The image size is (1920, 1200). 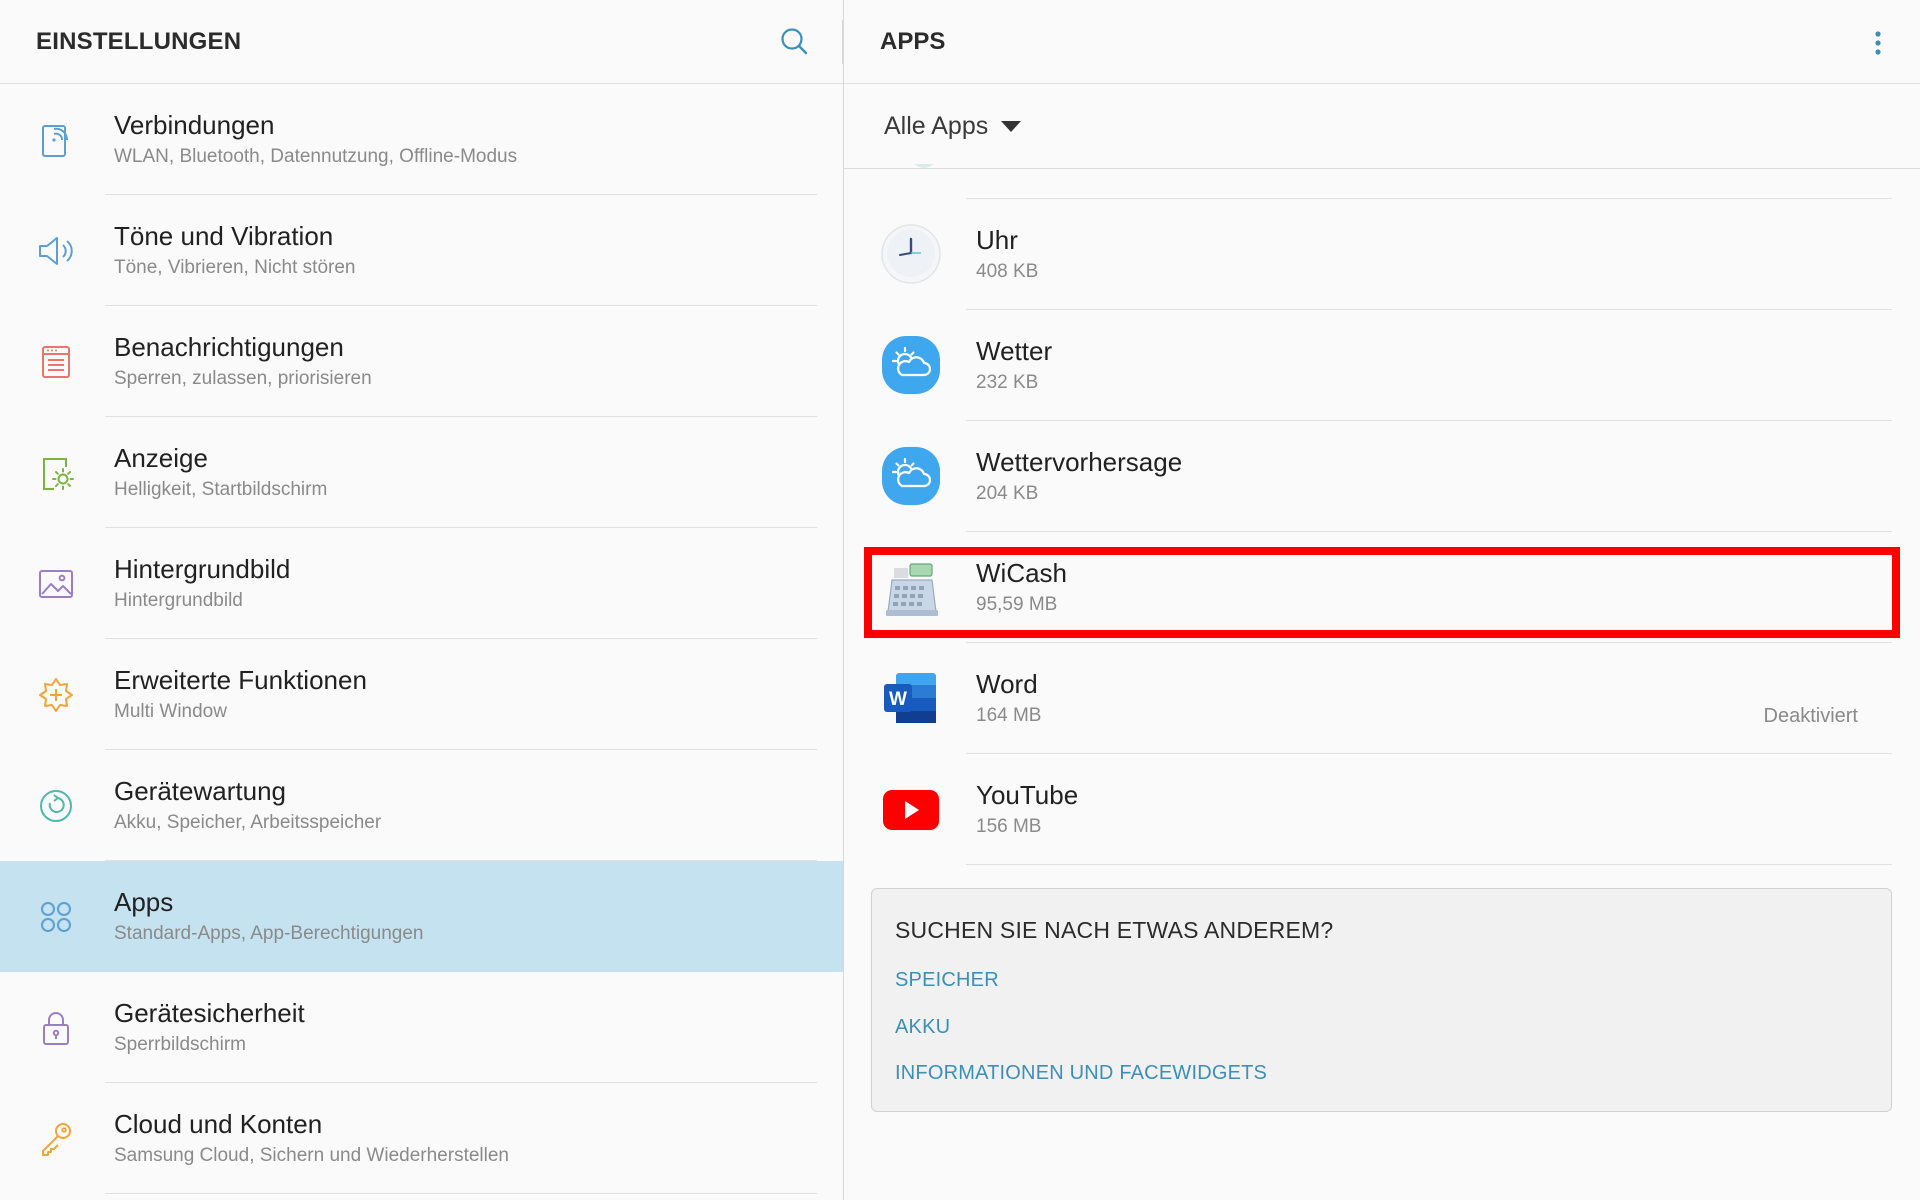 I want to click on sidebar-item-subtitle: Sperren, zulassen, priorisieren, so click(x=243, y=378).